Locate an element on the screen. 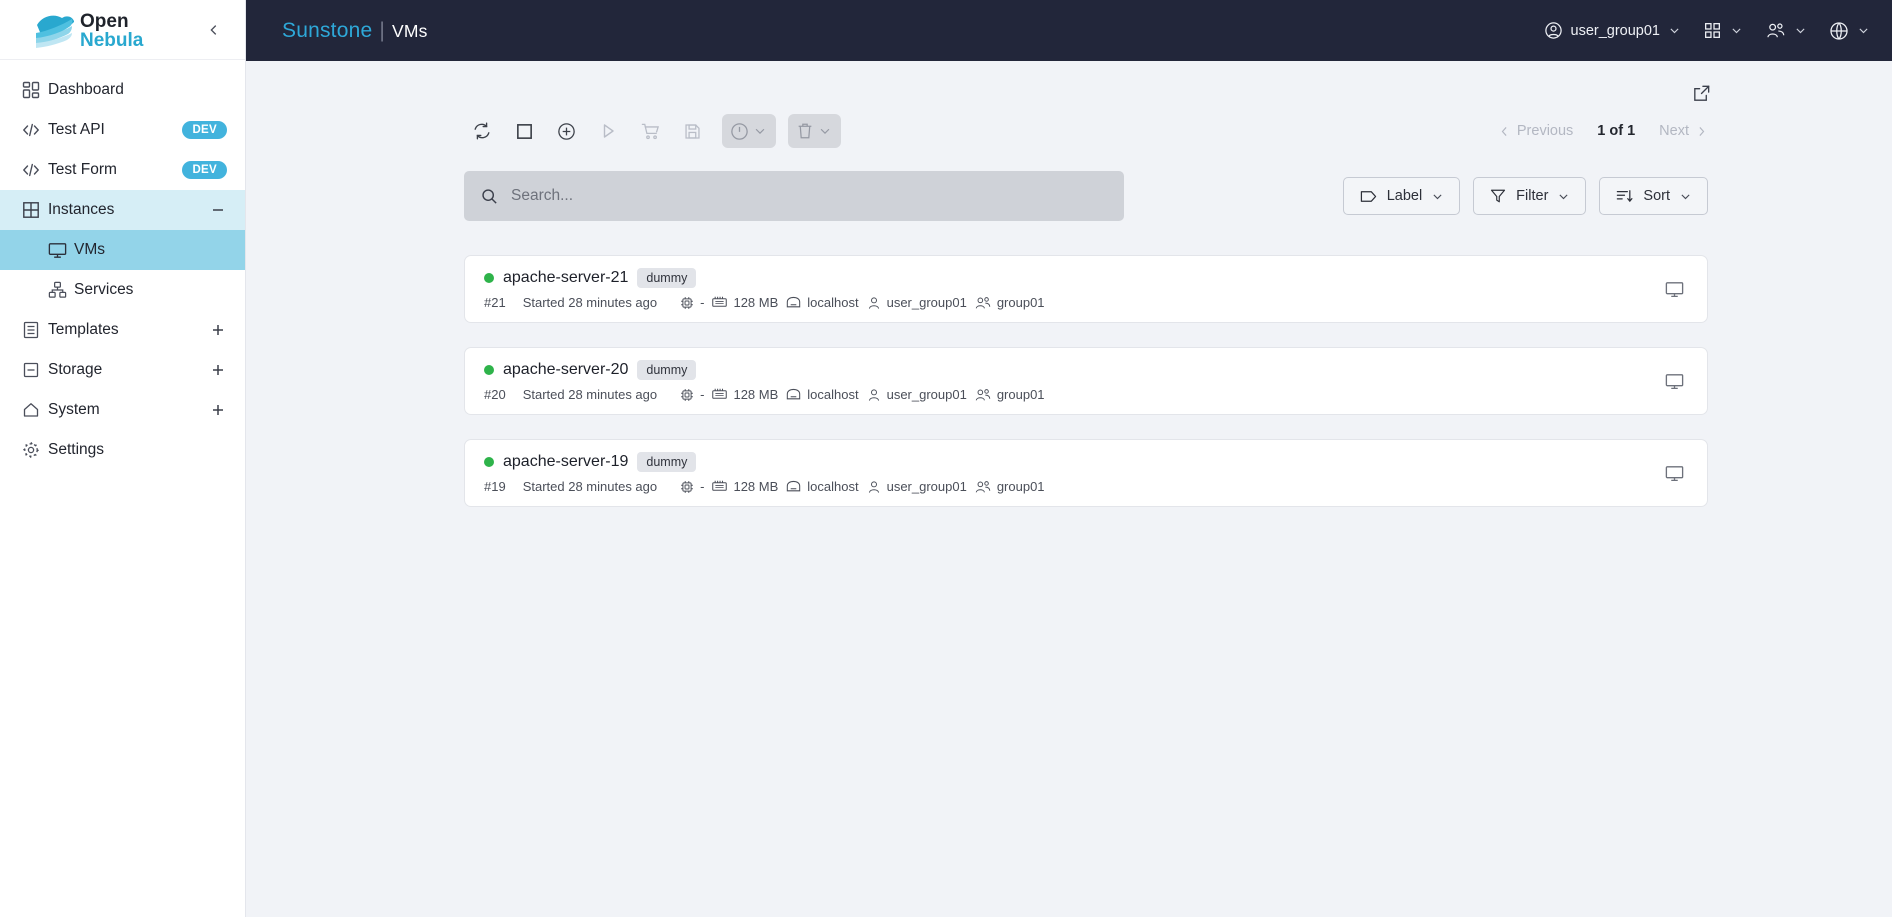  globe-icon is located at coordinates (1839, 31).